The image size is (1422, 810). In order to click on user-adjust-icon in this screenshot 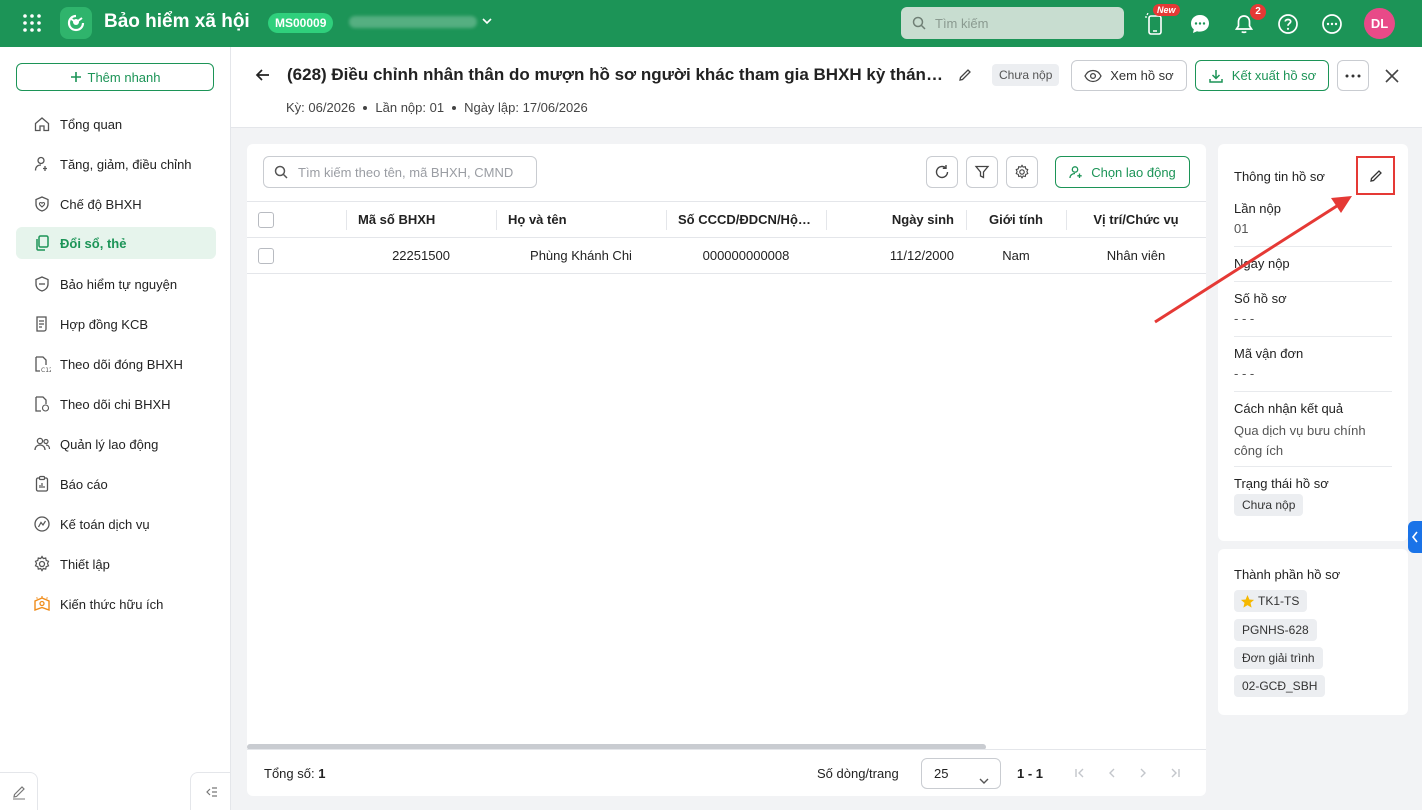, I will do `click(42, 164)`.